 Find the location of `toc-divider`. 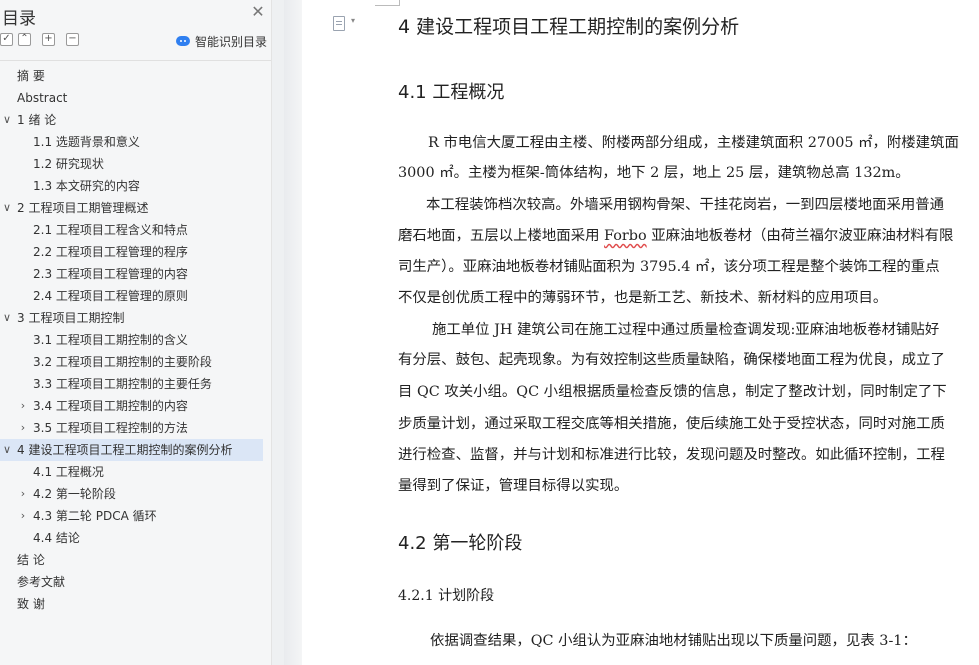

toc-divider is located at coordinates (135, 60).